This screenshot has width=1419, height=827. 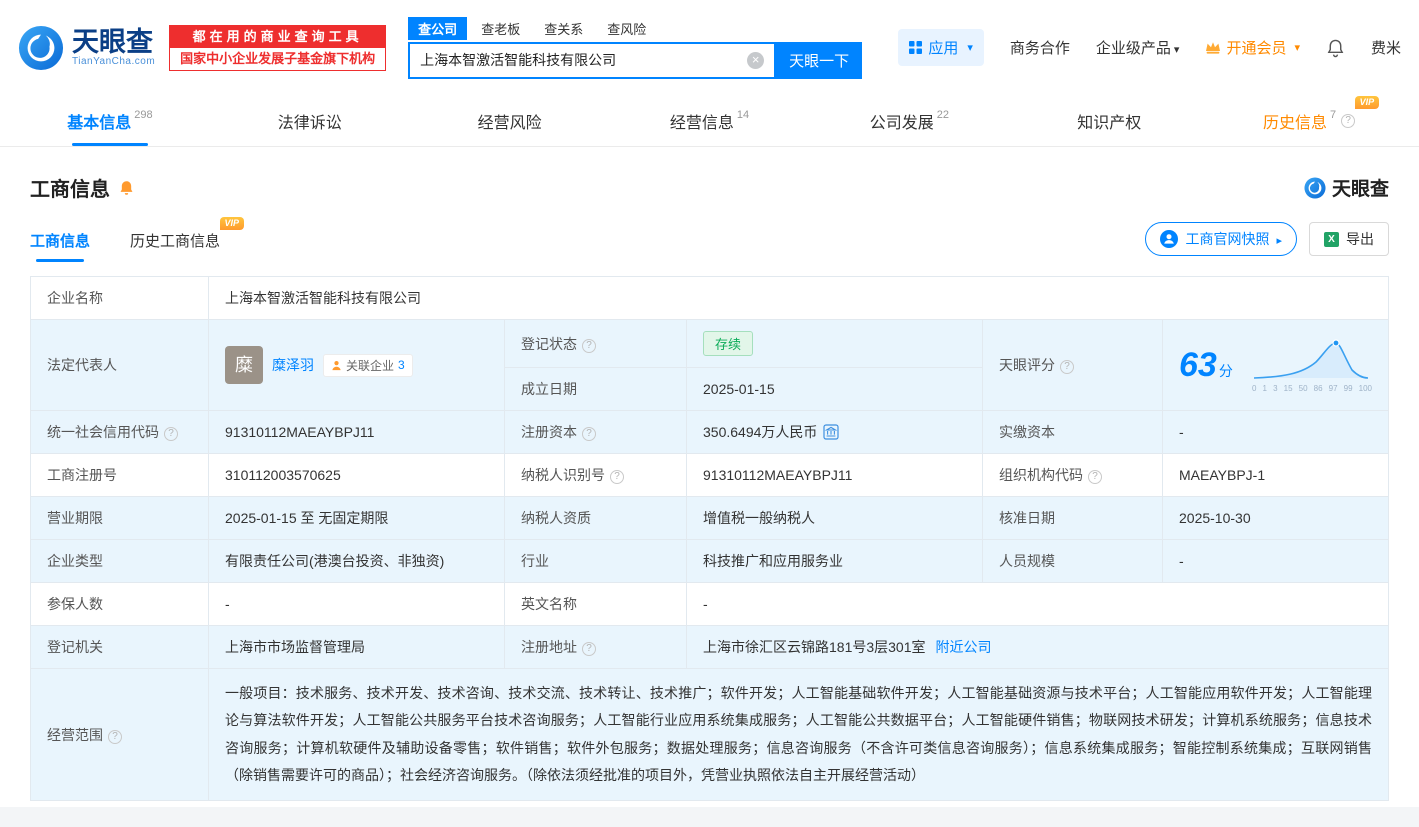 What do you see at coordinates (1221, 239) in the screenshot?
I see `official-snapshot-button: 工商官网快照` at bounding box center [1221, 239].